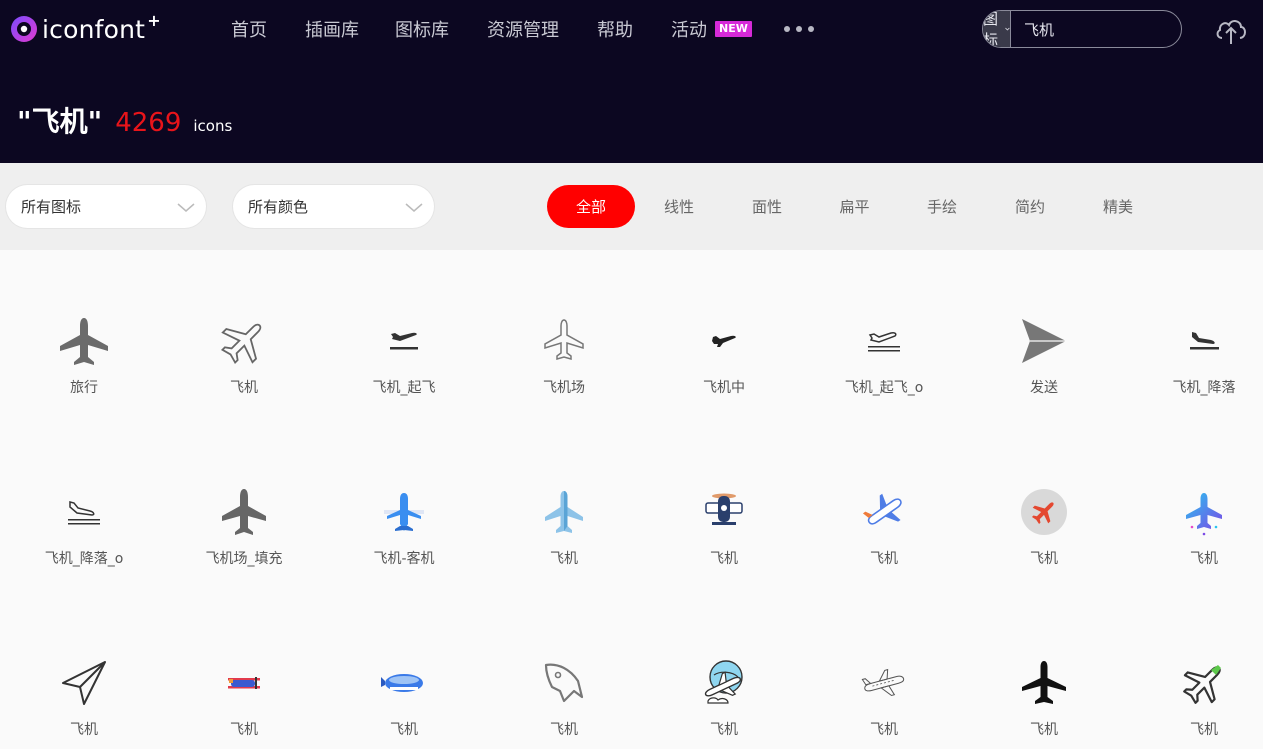  I want to click on airplane-small-icon, so click(724, 341).